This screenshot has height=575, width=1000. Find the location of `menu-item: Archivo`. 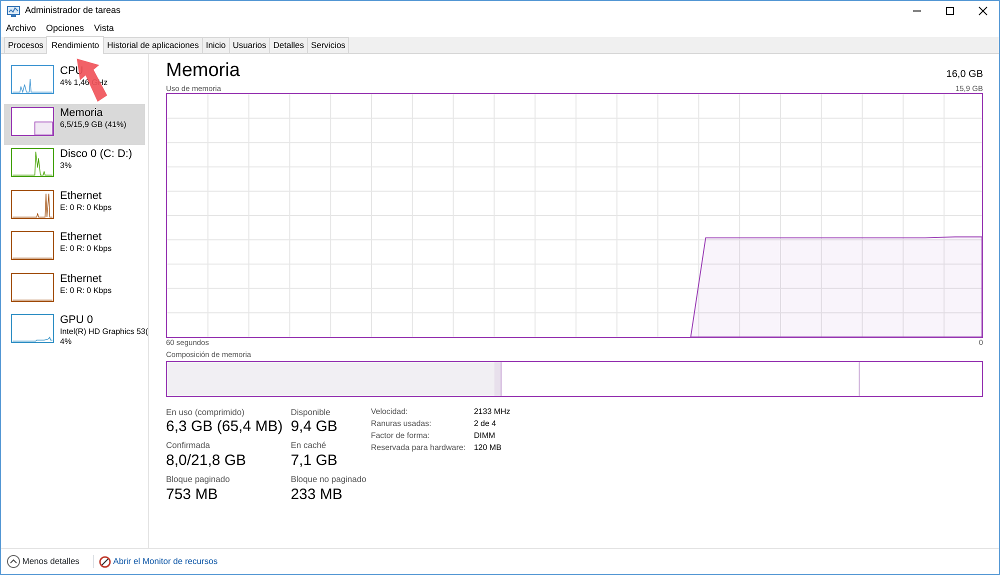

menu-item: Archivo is located at coordinates (21, 29).